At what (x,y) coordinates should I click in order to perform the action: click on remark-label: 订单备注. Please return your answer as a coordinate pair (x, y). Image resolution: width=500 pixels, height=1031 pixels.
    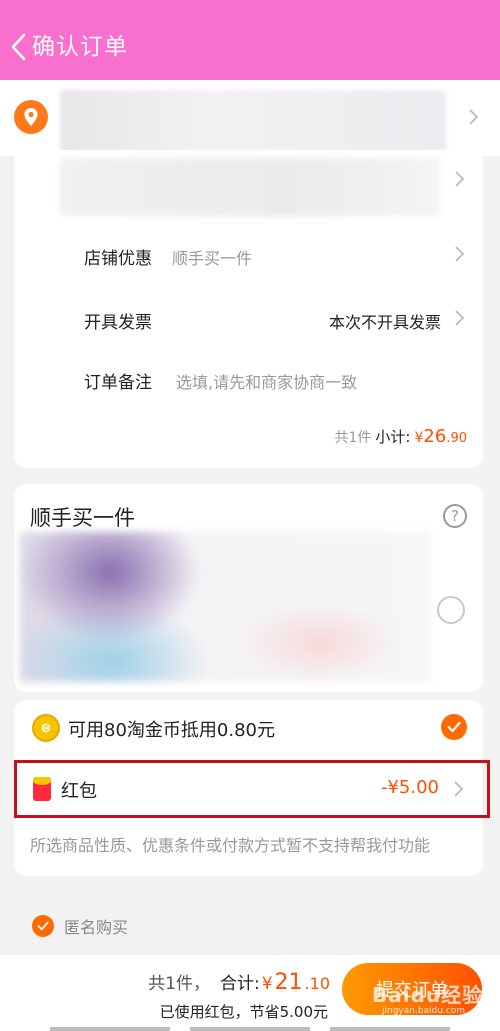
    Looking at the image, I should click on (118, 383).